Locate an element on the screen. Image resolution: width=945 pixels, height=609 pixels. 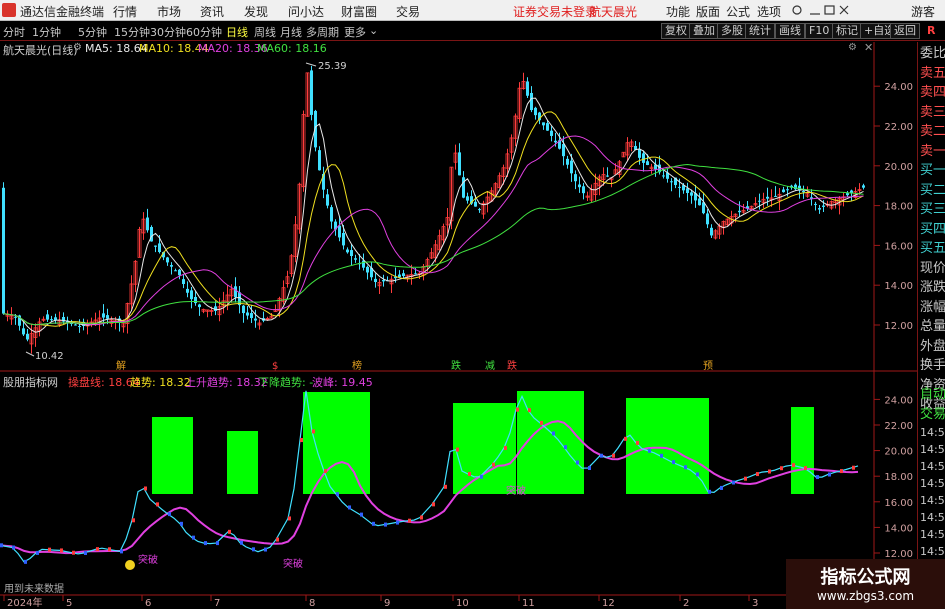
event-marker: 榜 is located at coordinates (357, 365).